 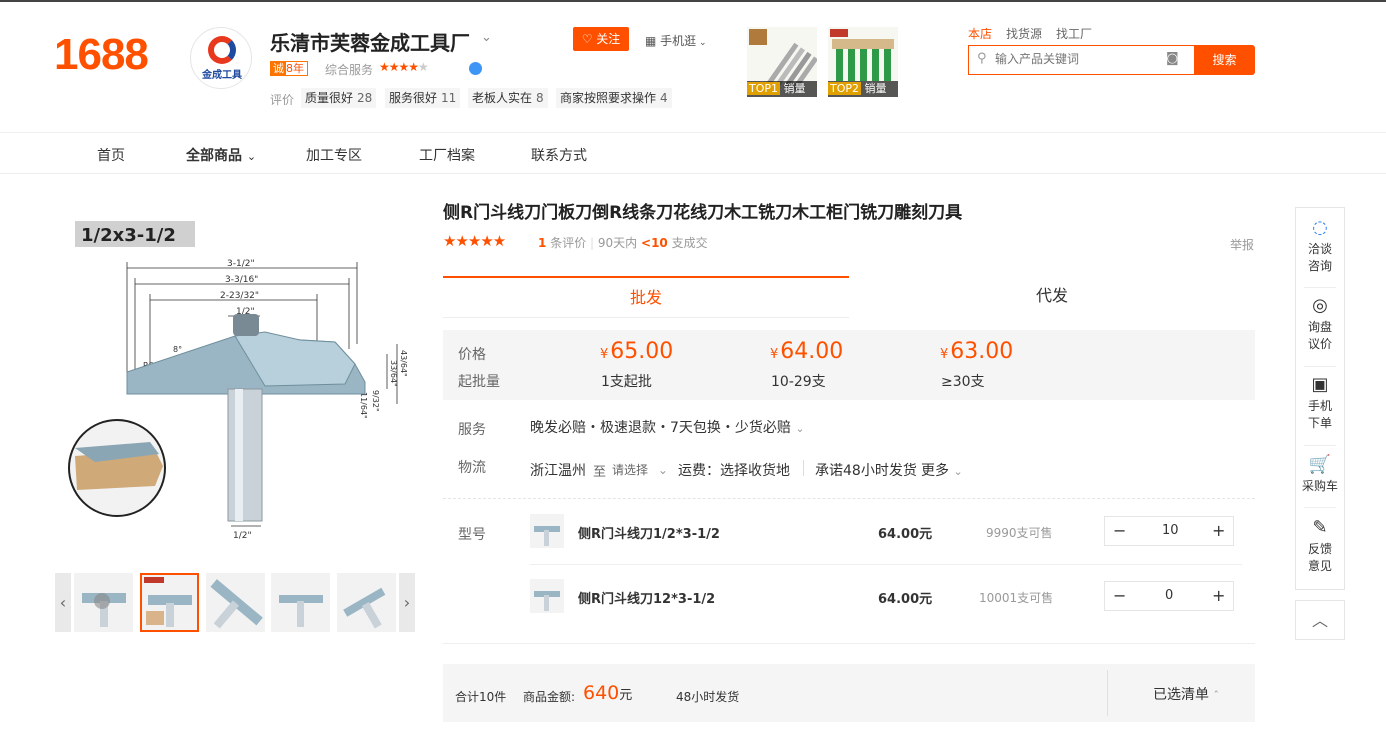 I want to click on sidebar-chat: ◌ 洽谈 咨询, so click(x=1320, y=246).